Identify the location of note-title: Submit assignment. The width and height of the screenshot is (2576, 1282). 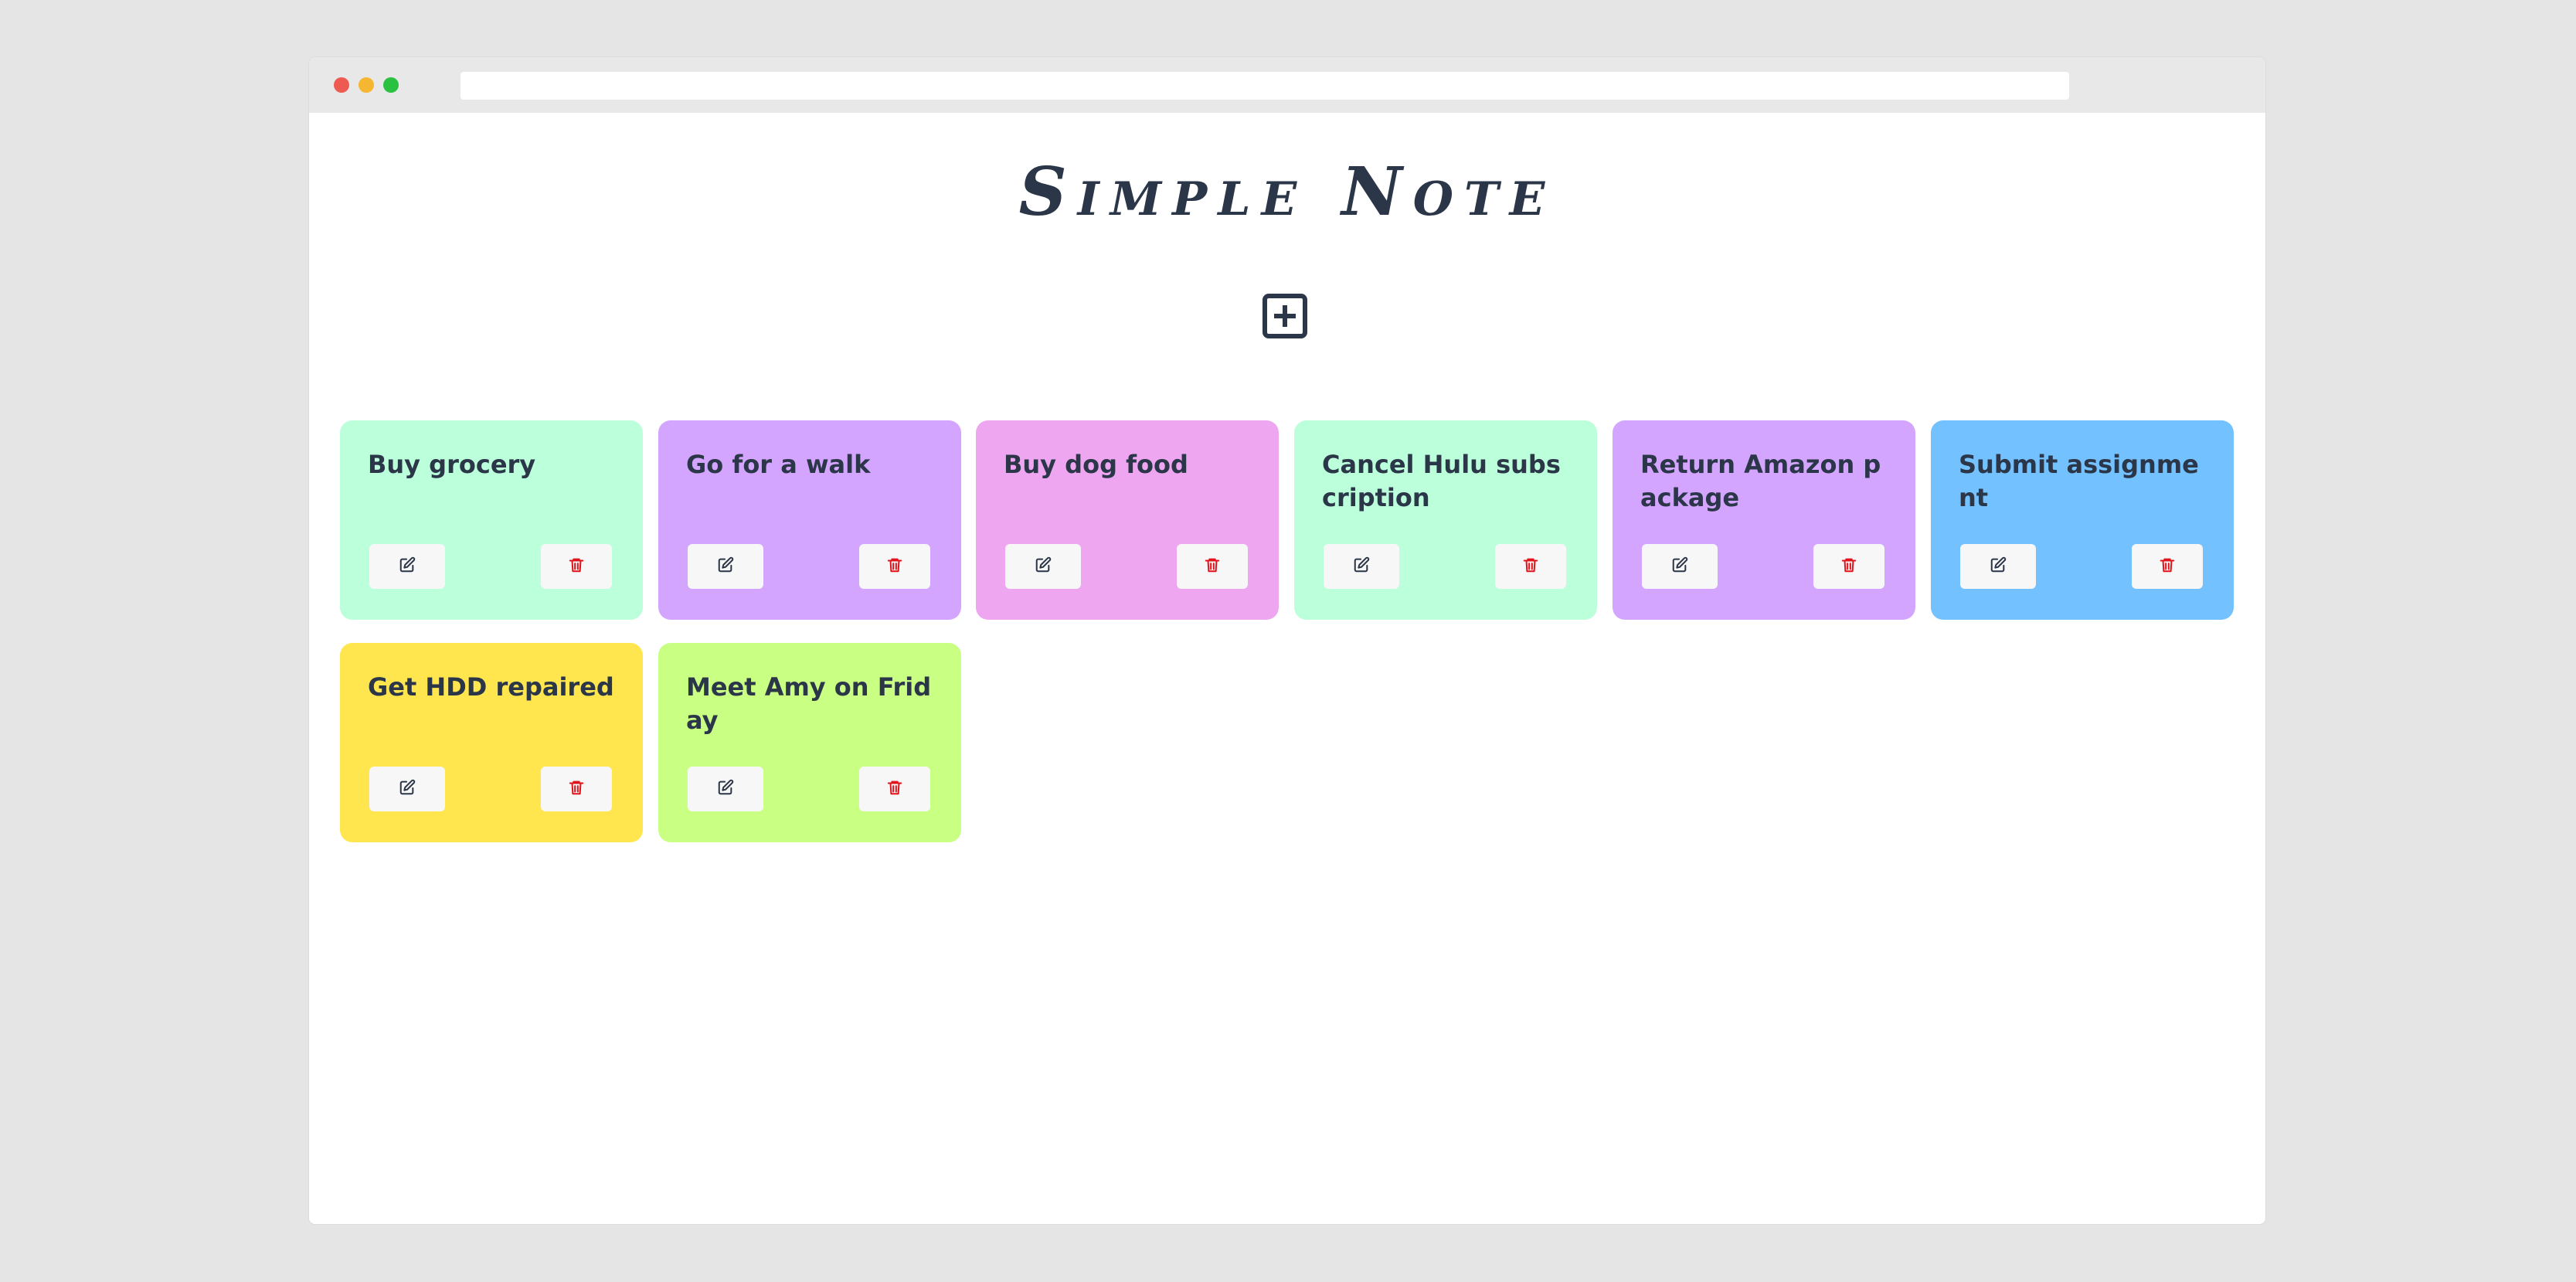
(2079, 481).